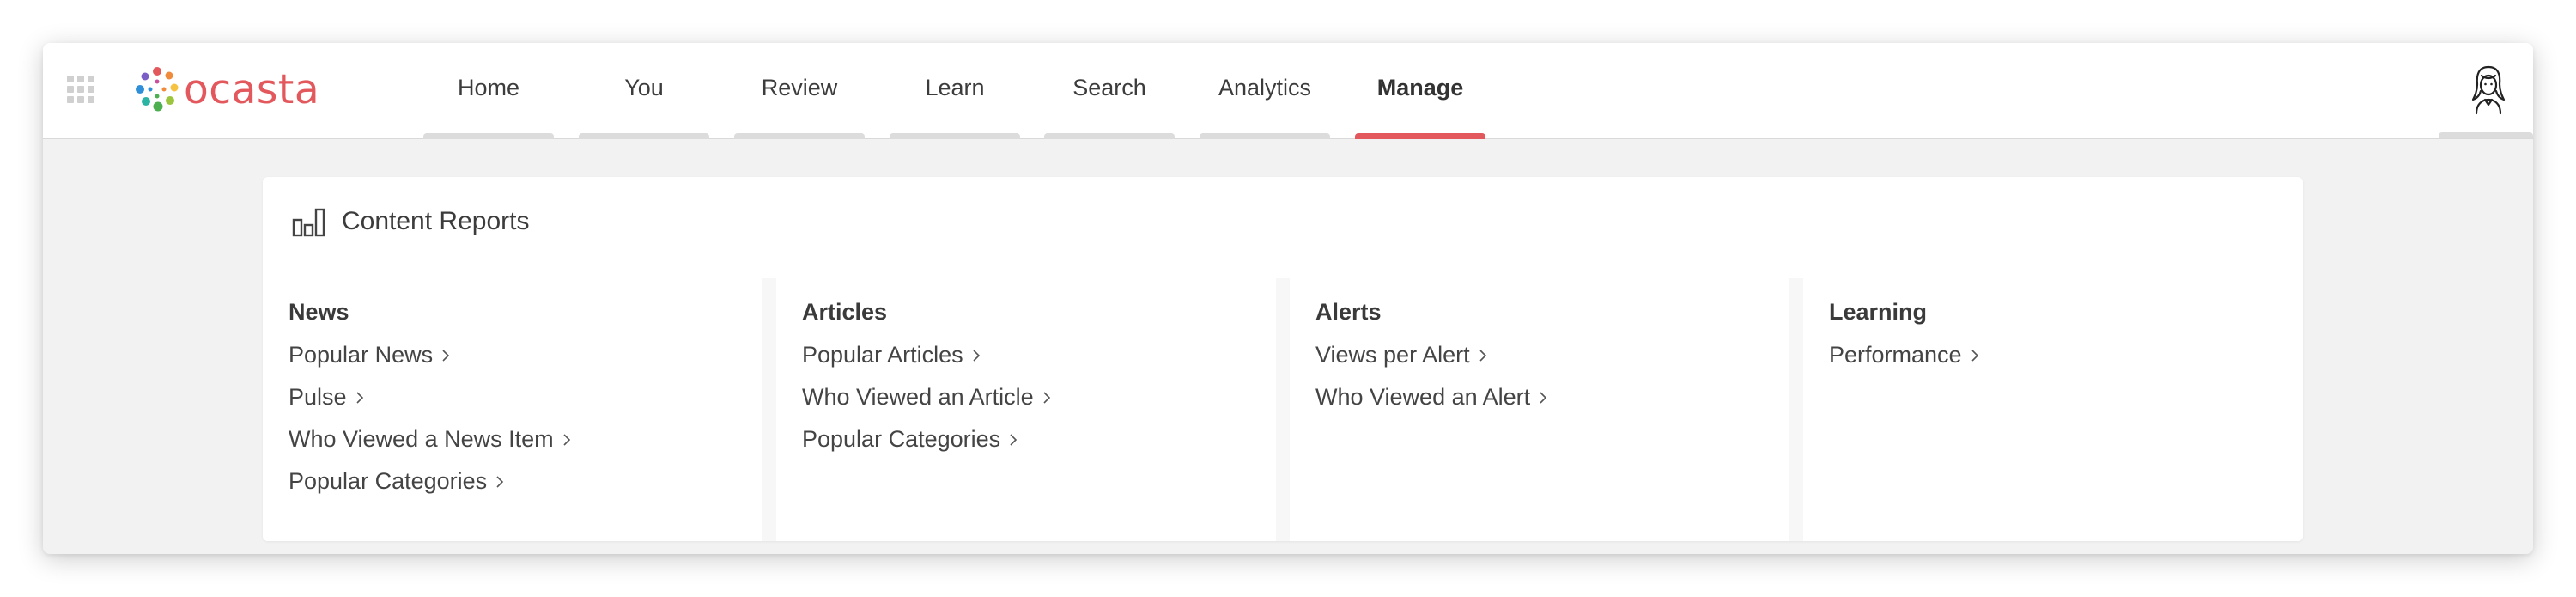 This screenshot has width=2576, height=597. I want to click on user-avatar, so click(2488, 89).